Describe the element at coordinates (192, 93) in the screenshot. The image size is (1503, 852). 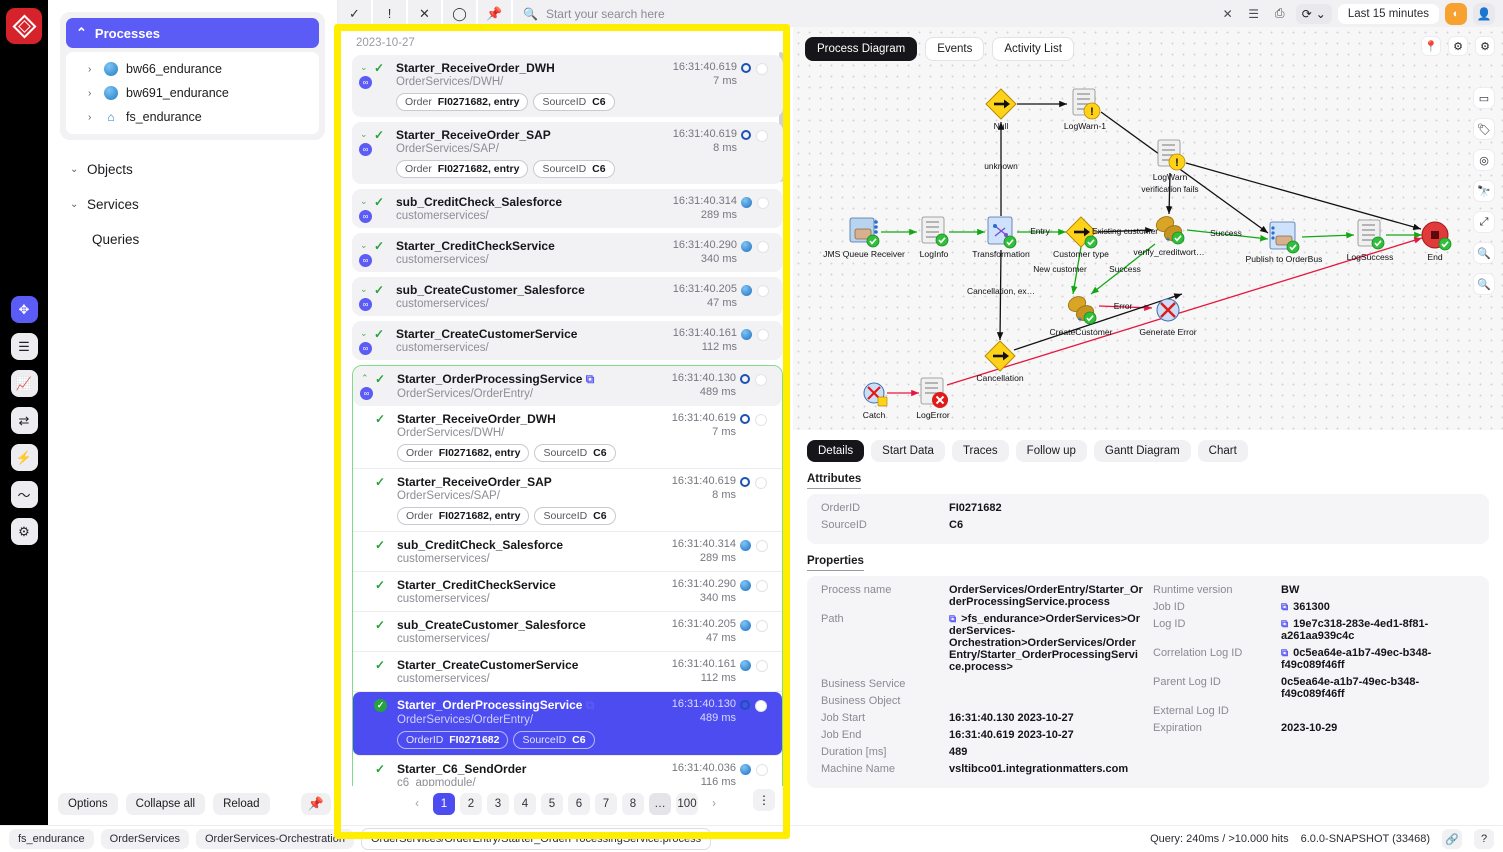
I see `sidebar-item-bw691_endurance: › bw691_endurance` at that location.